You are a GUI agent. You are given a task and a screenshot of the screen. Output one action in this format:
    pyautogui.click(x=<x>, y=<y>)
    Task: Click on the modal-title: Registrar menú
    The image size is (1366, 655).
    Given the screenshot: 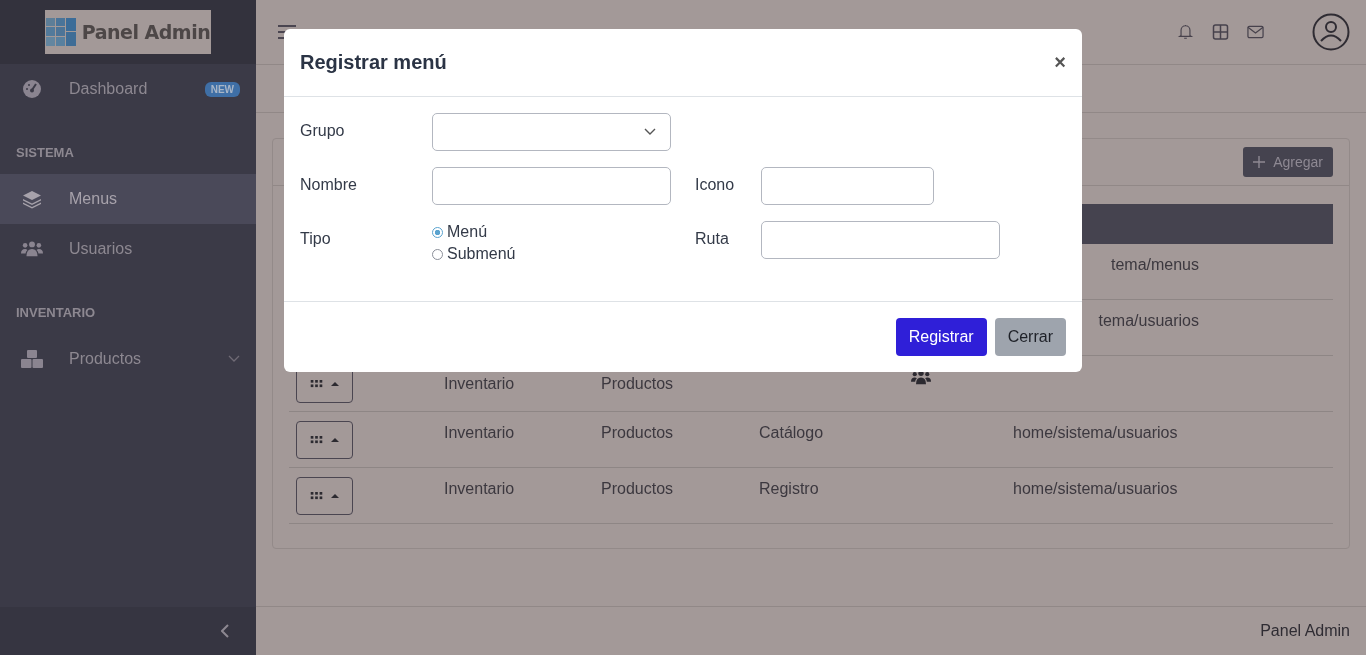 What is the action you would take?
    pyautogui.click(x=373, y=62)
    